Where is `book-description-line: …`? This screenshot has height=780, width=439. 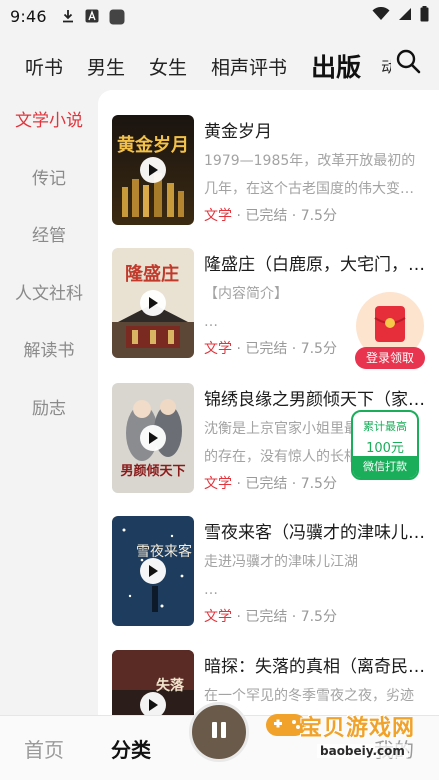 book-description-line: … is located at coordinates (211, 590).